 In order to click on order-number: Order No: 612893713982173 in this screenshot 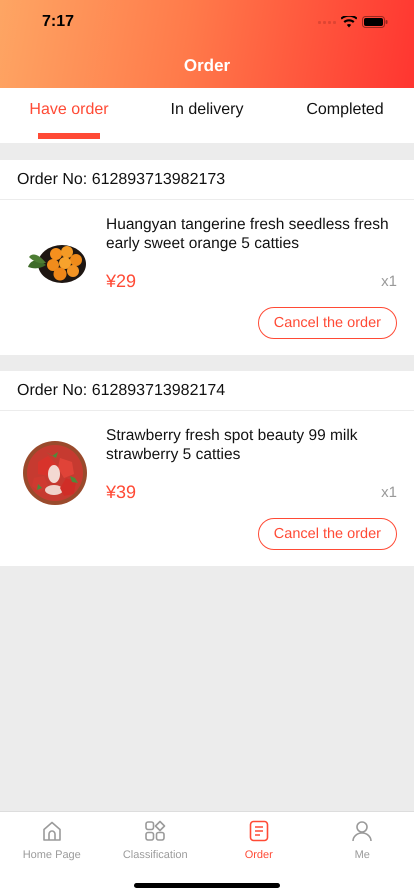, I will do `click(207, 180)`.